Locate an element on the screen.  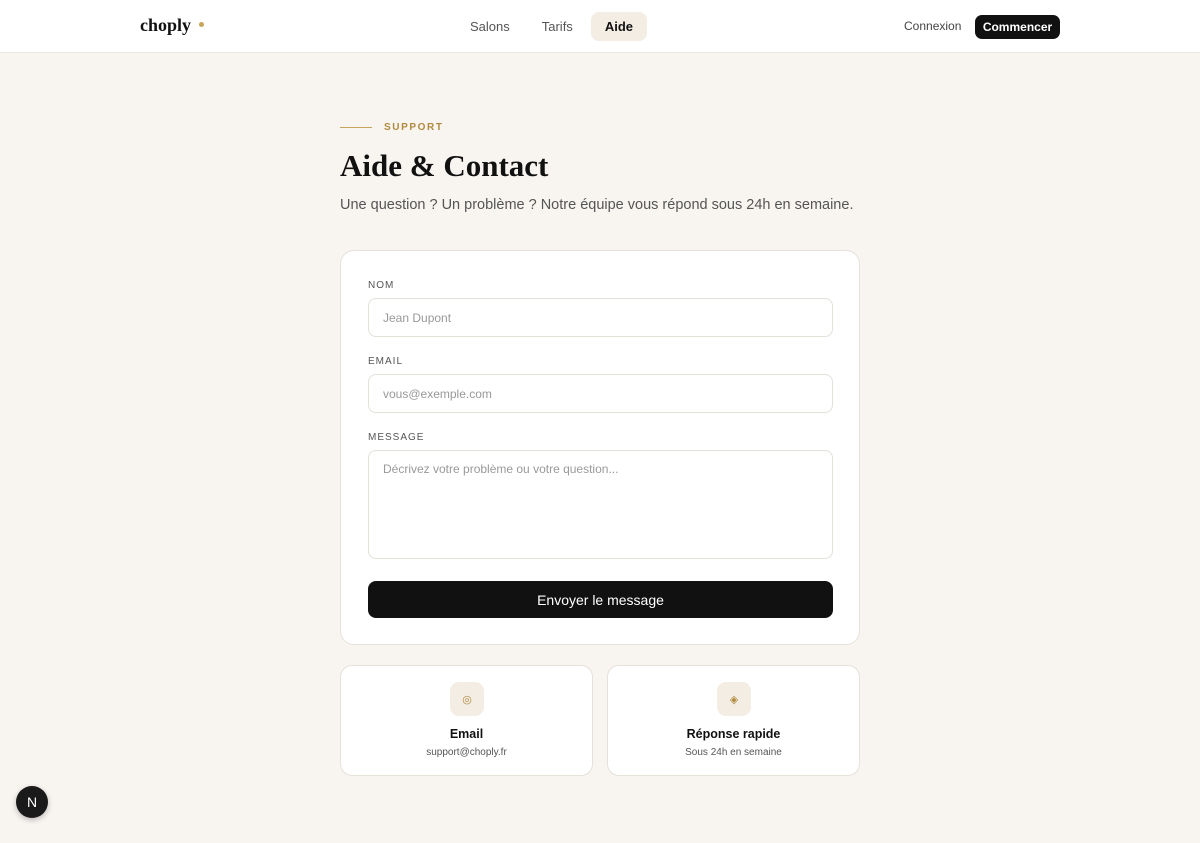
info-subtitle-response: Sous 24h en semaine is located at coordinates (733, 752).